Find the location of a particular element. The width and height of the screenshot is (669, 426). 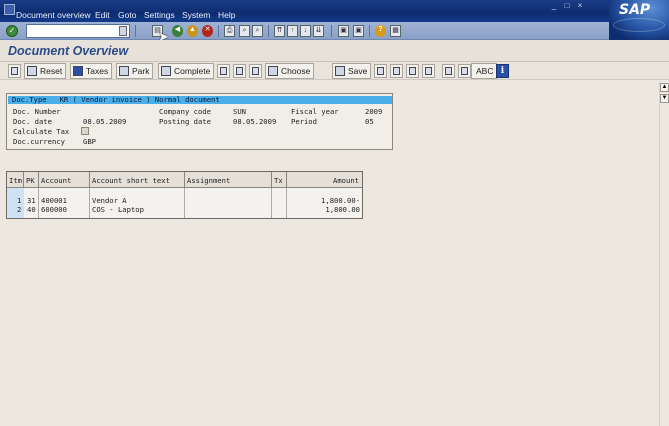

park-icon is located at coordinates (124, 71).